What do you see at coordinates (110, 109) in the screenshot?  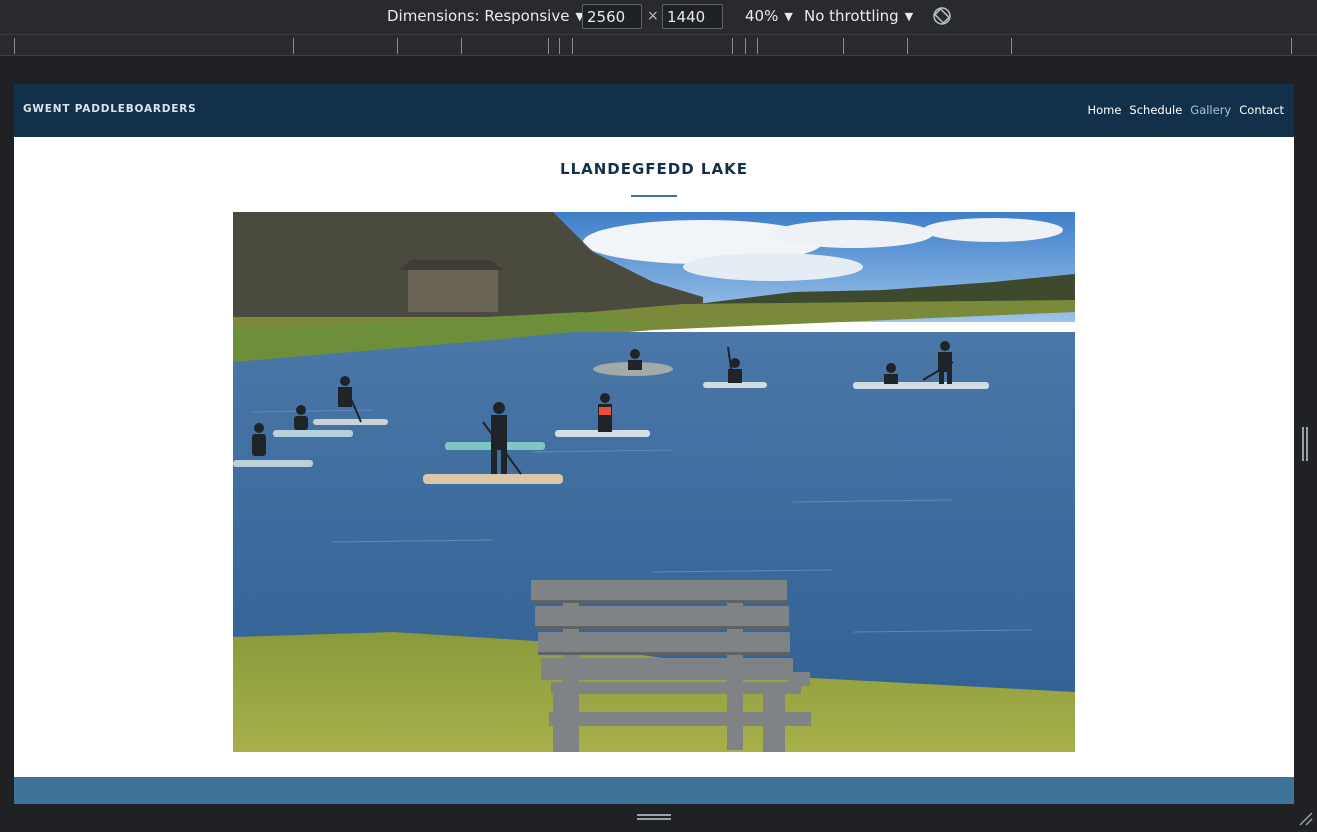 I see `site-brand: GWENT PADDLEBOARDERS` at bounding box center [110, 109].